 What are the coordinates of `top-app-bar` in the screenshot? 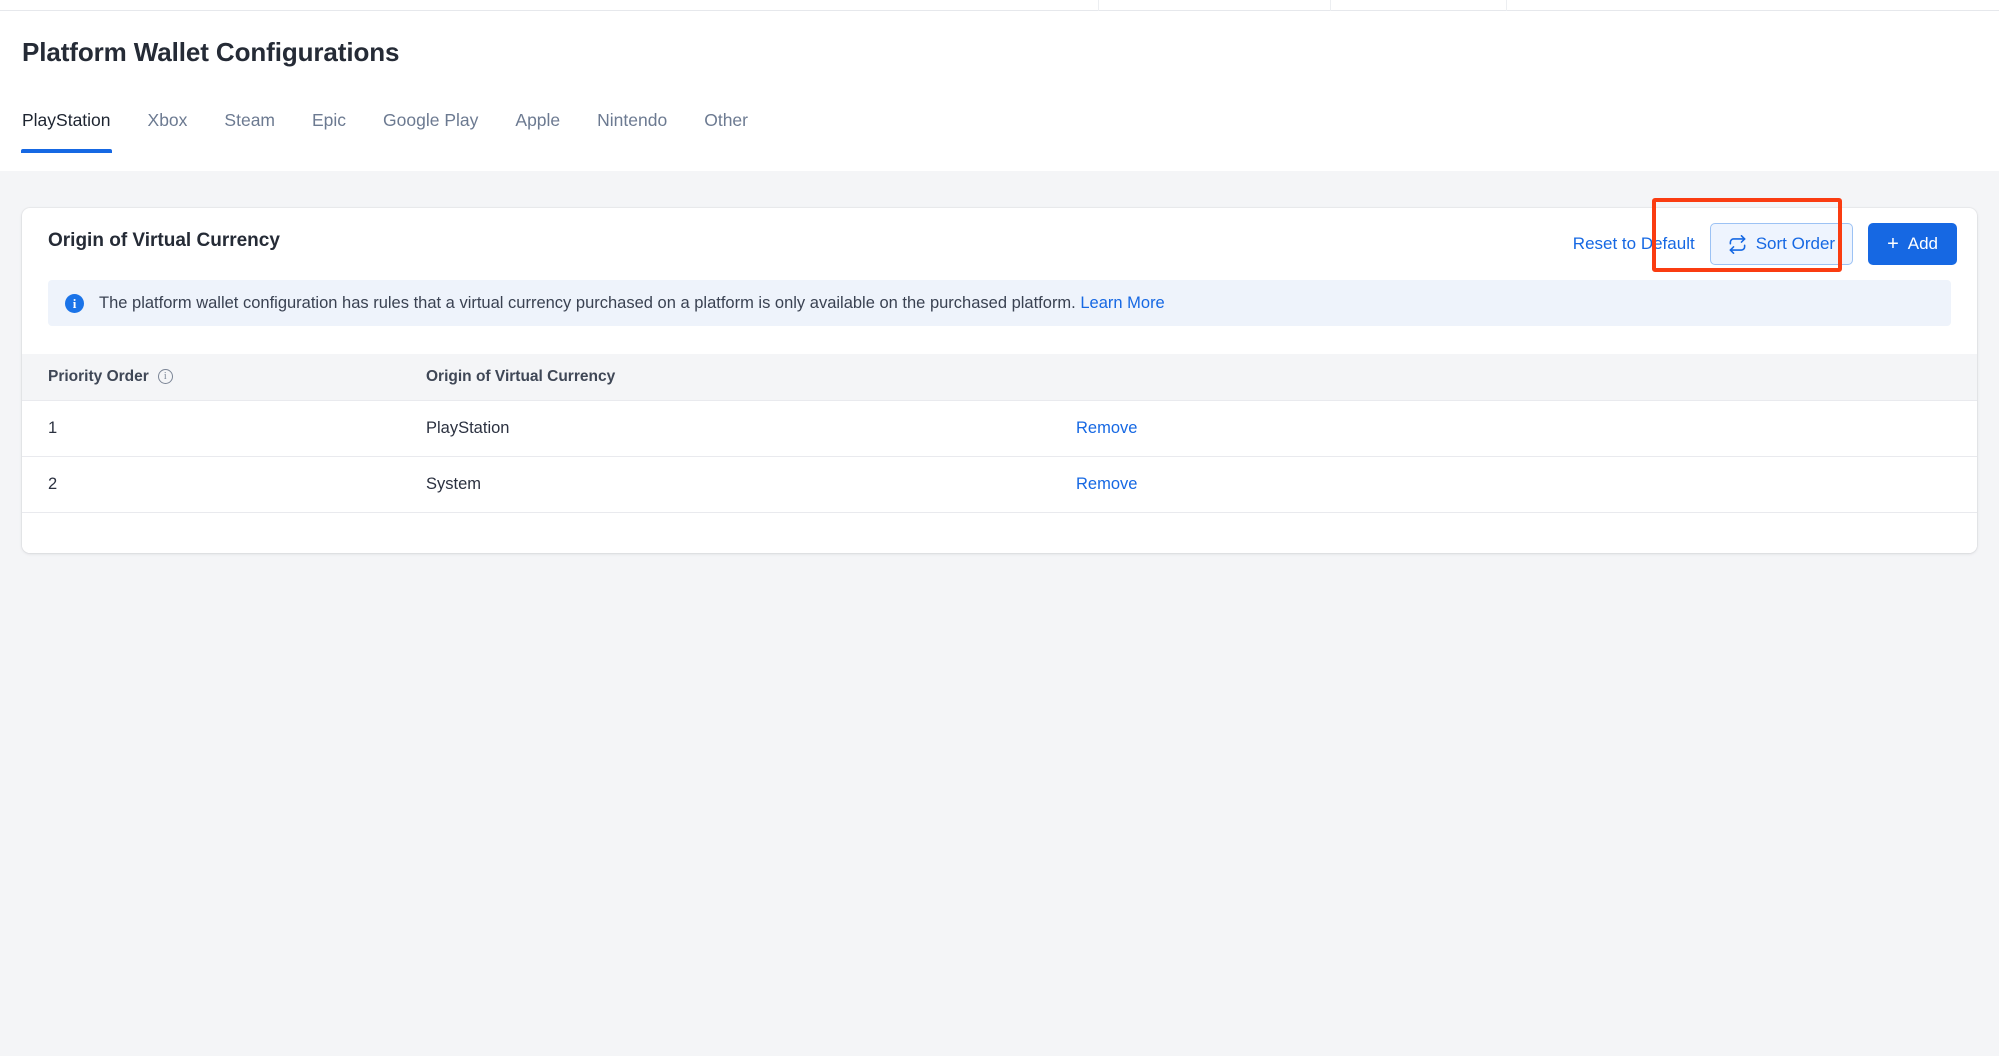 It's located at (999, 5).